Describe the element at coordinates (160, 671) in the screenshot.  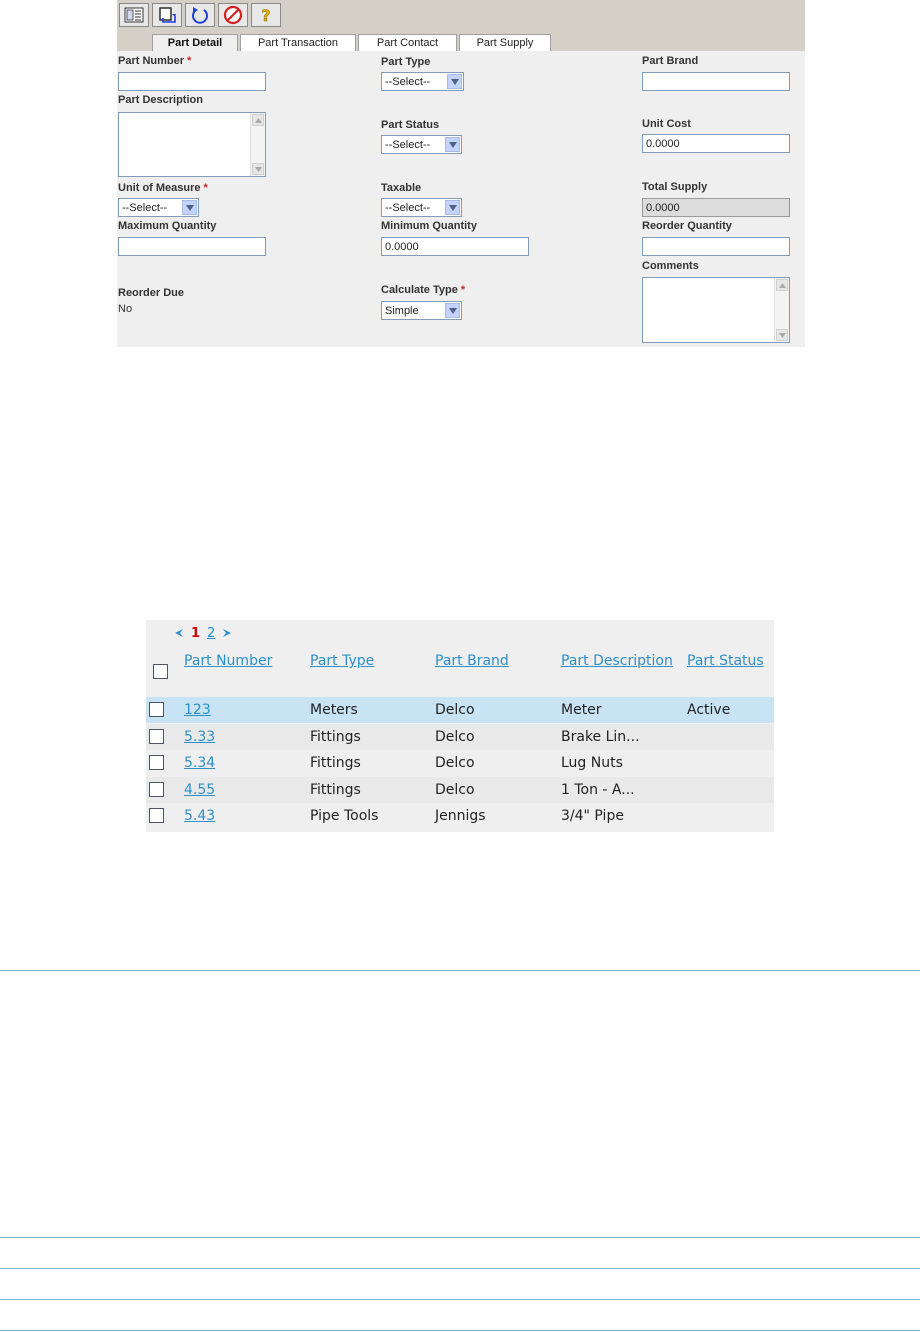
I see `select-all-checkbox` at that location.